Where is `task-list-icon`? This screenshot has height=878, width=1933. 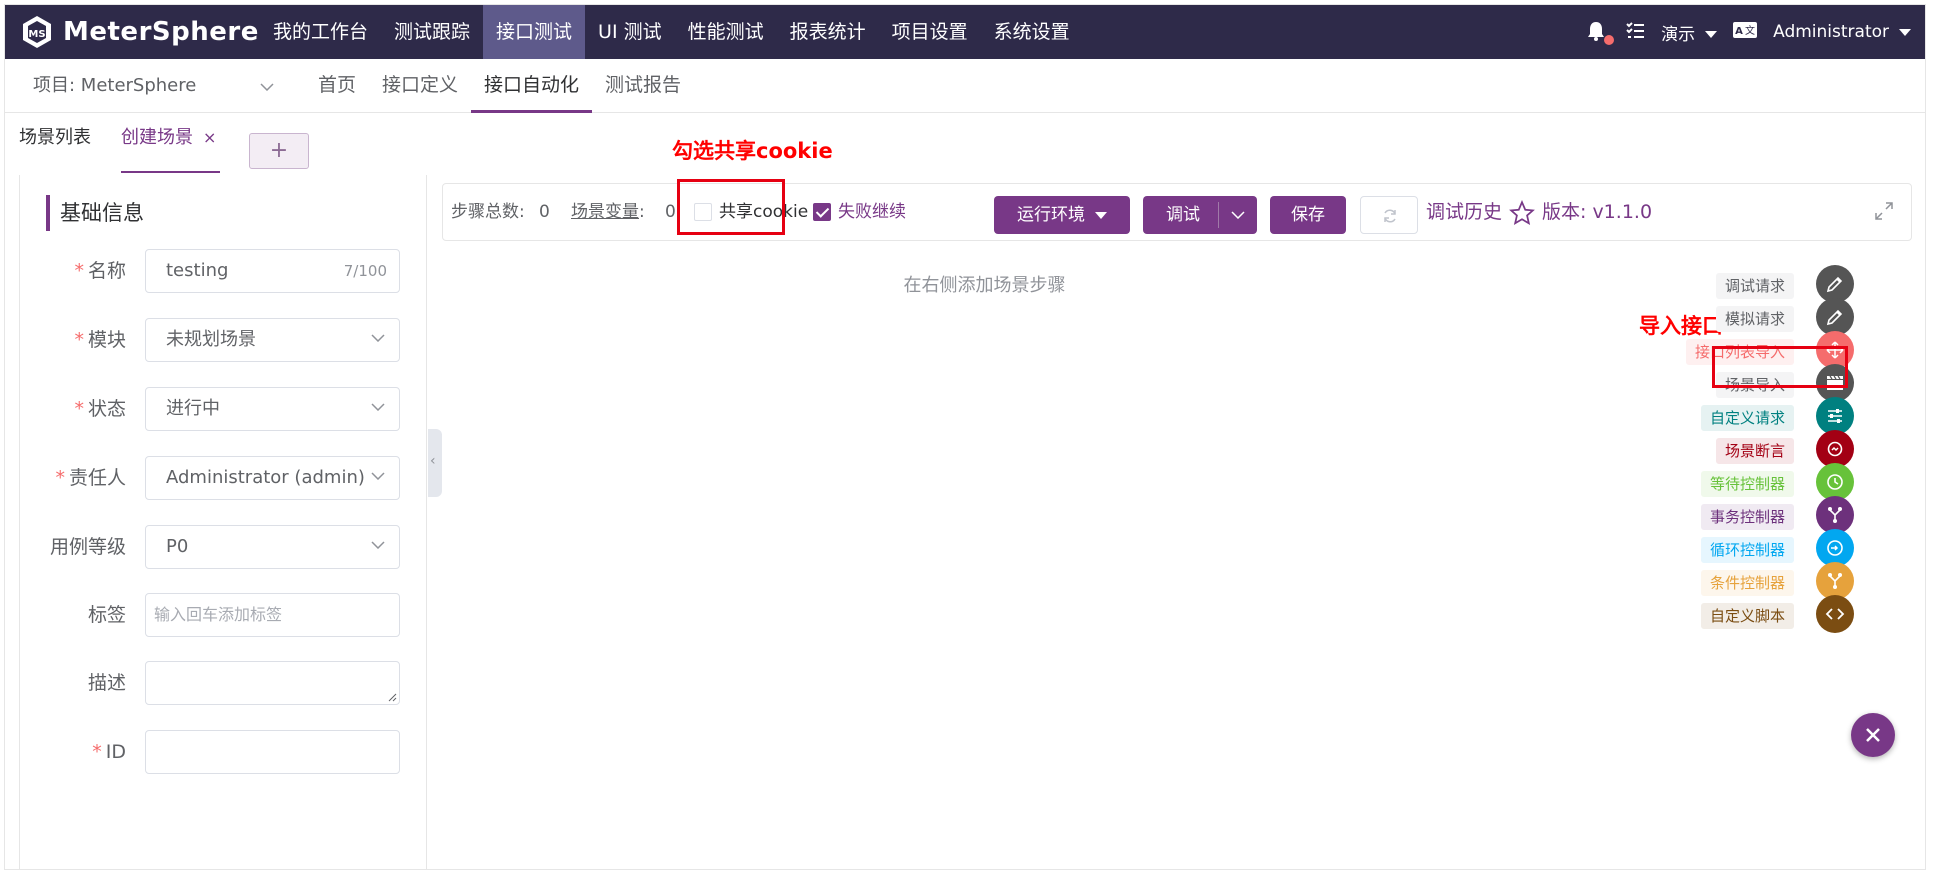
task-list-icon is located at coordinates (1635, 32).